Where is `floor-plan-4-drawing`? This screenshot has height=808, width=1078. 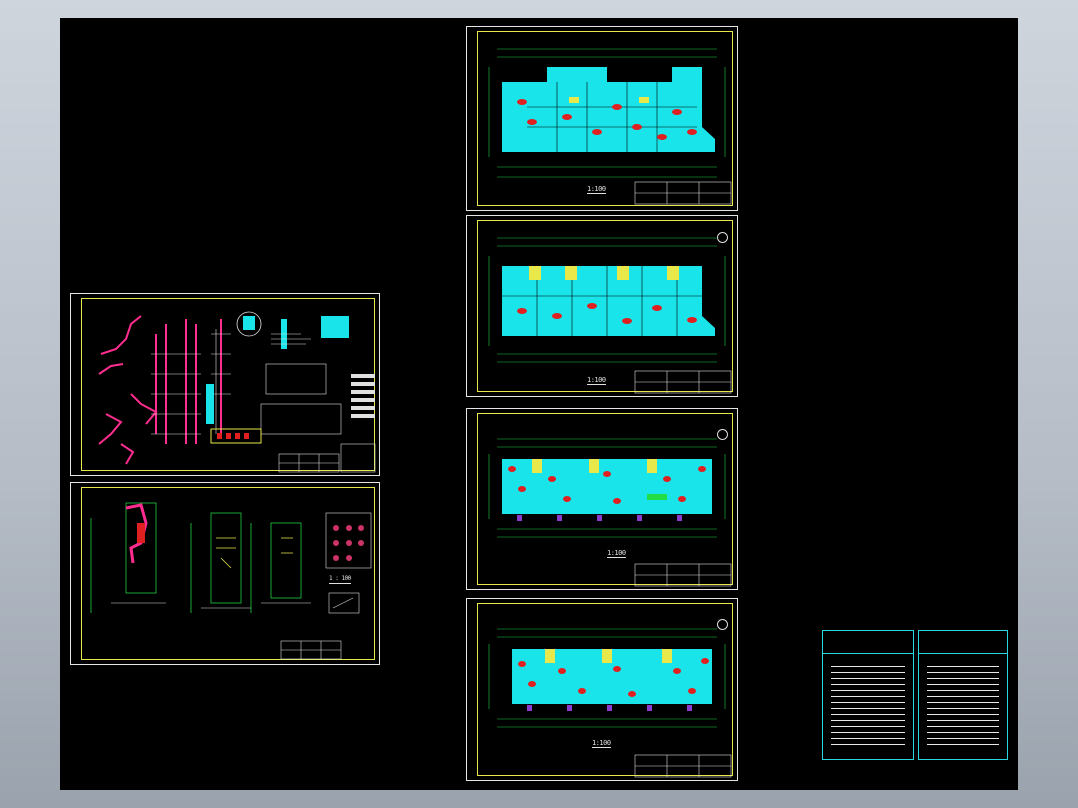
floor-plan-4-drawing is located at coordinates (610, 703).